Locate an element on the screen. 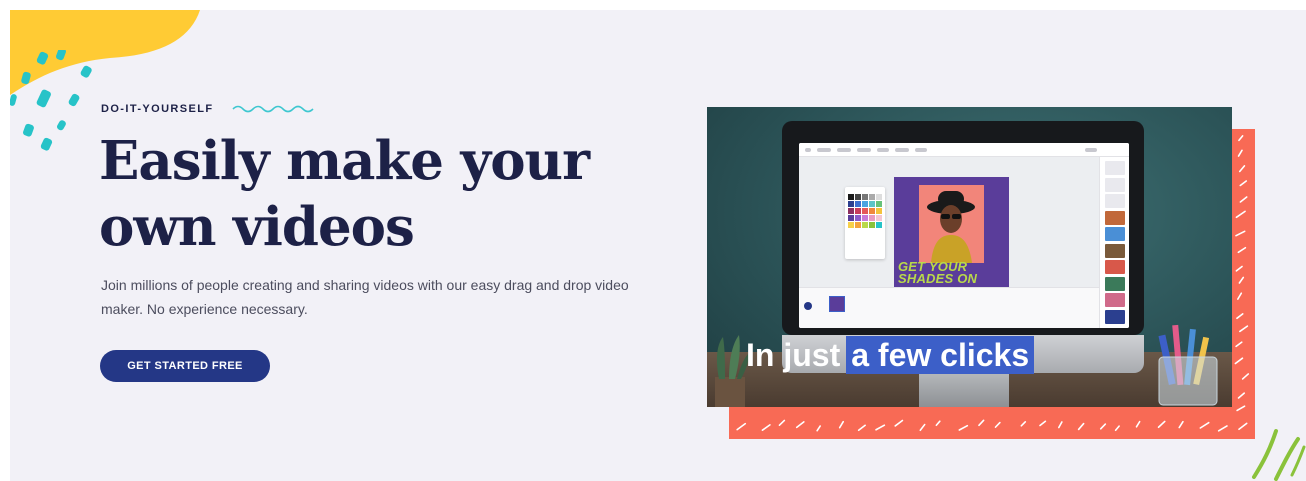 Image resolution: width=1306 pixels, height=481 pixels. poster-headline: GET YOUR SHADES ON is located at coordinates (938, 272).